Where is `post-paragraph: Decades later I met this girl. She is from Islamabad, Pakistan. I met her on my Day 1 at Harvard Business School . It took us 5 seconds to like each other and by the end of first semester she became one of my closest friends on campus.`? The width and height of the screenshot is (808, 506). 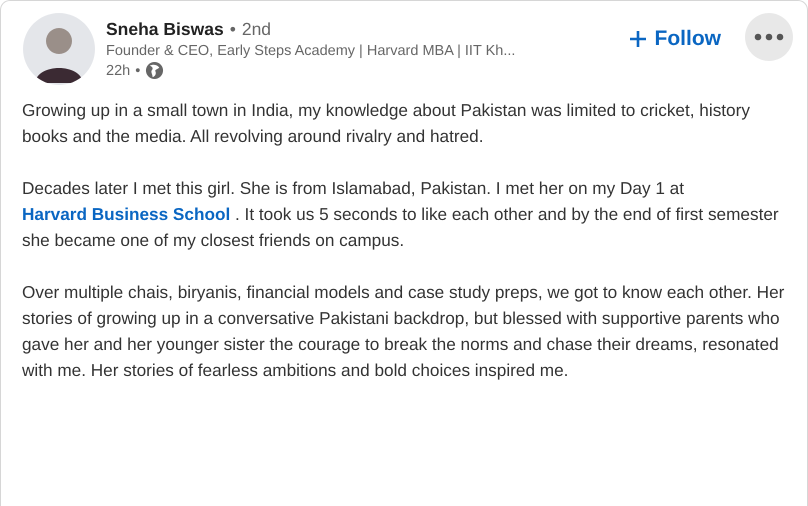 post-paragraph: Decades later I met this girl. She is from Islamabad, Pakistan. I met her on my Day 1 at Harvard Business School . It took us 5 seconds to like each other and by the end of first semester she became one of my closest friends on campus. is located at coordinates (401, 214).